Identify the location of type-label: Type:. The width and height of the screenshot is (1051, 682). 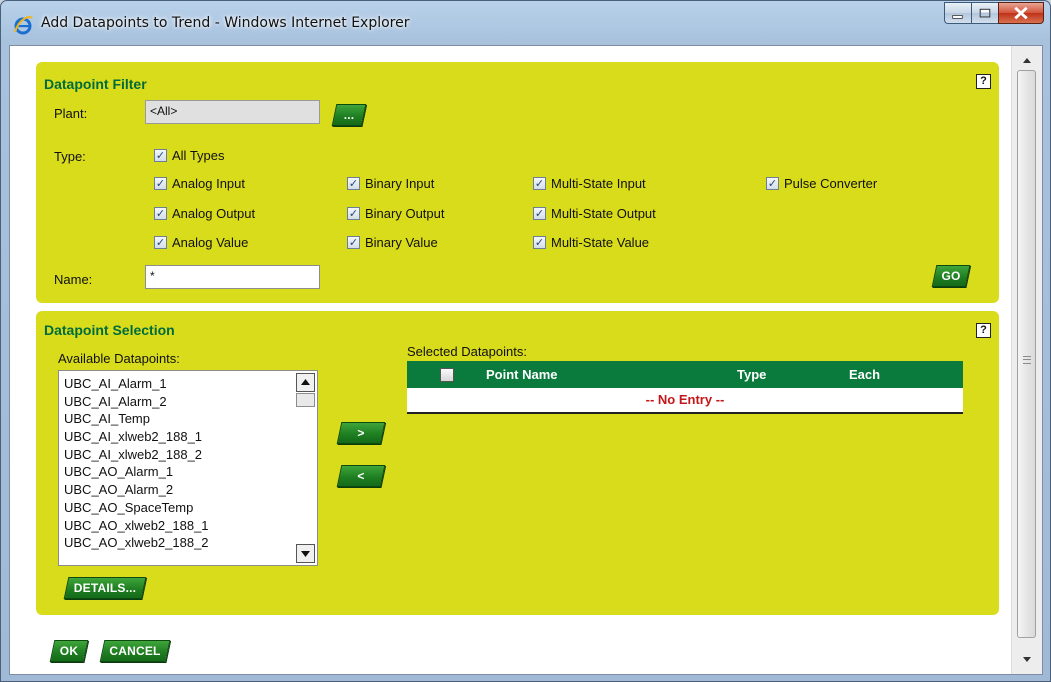
(70, 156).